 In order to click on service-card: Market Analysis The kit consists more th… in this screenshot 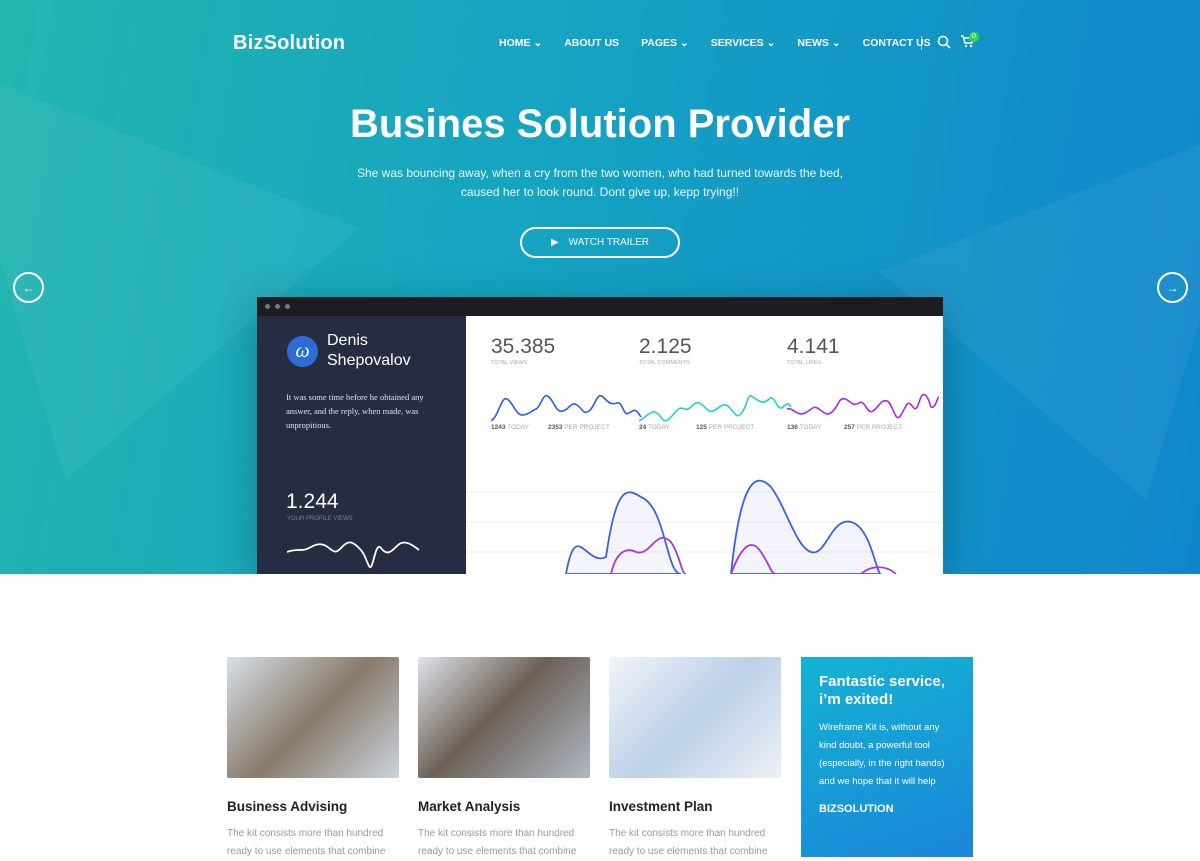, I will do `click(504, 759)`.